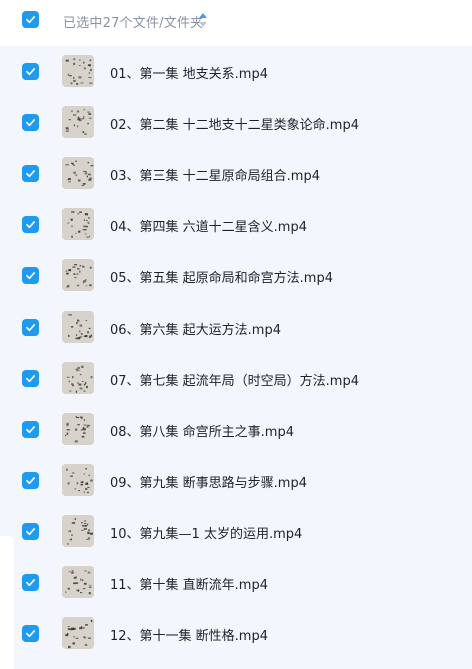 Image resolution: width=472 pixels, height=669 pixels. I want to click on sort-icon, so click(203, 20).